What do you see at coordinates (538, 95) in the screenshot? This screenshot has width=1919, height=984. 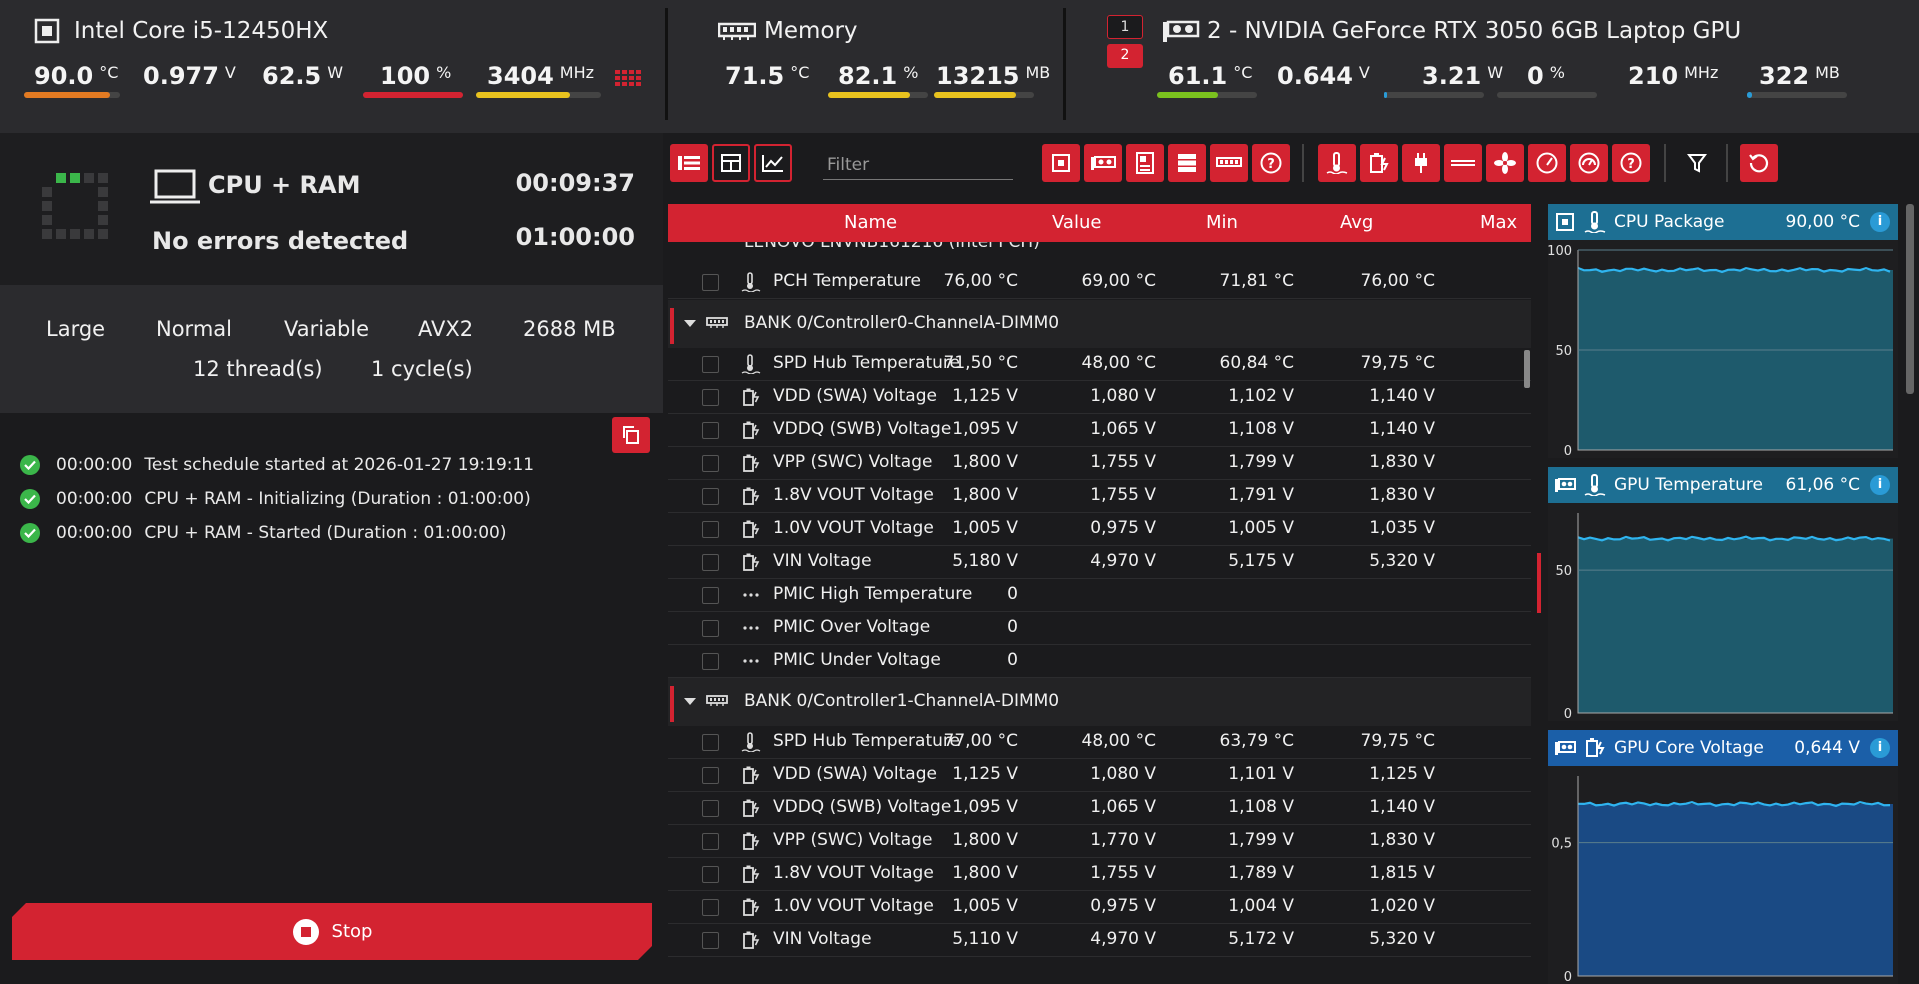 I see `cpu-clock-bar` at bounding box center [538, 95].